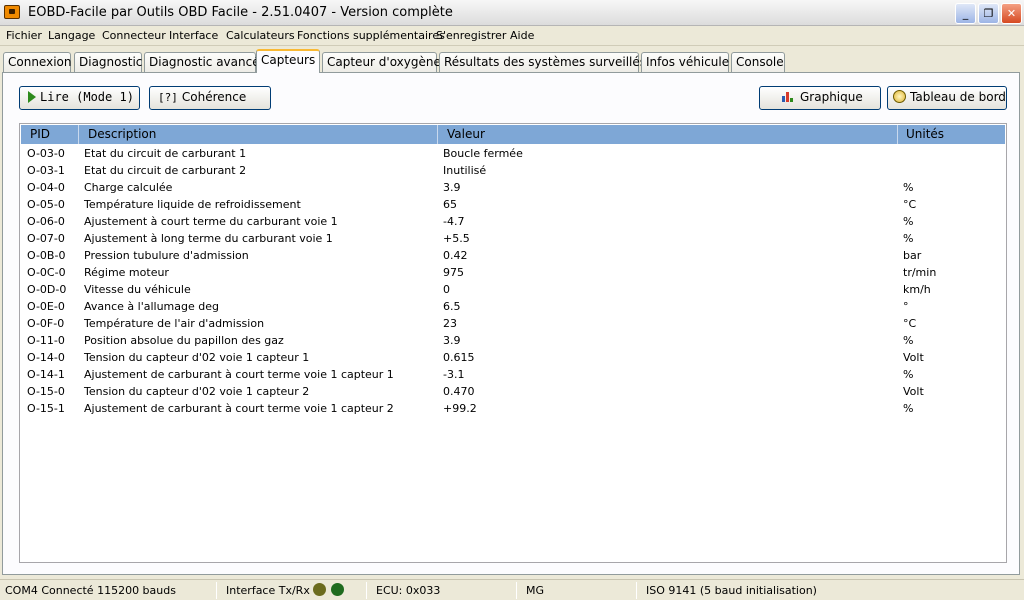 This screenshot has height=600, width=1024. Describe the element at coordinates (459, 391) in the screenshot. I see `cell-value: 0.470` at that location.